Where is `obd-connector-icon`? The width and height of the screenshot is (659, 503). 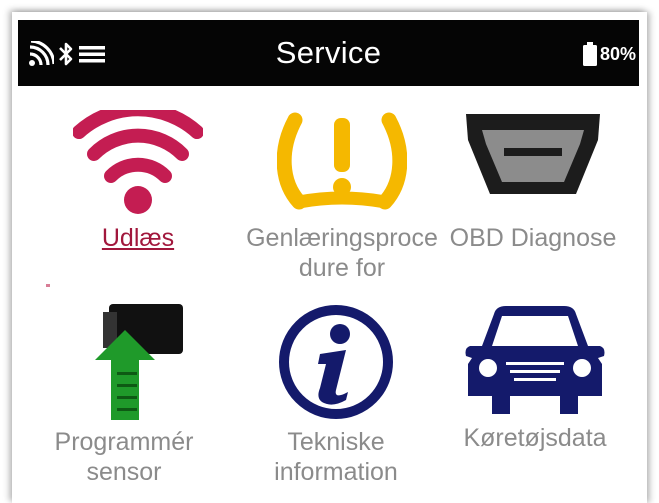
obd-connector-icon is located at coordinates (533, 154).